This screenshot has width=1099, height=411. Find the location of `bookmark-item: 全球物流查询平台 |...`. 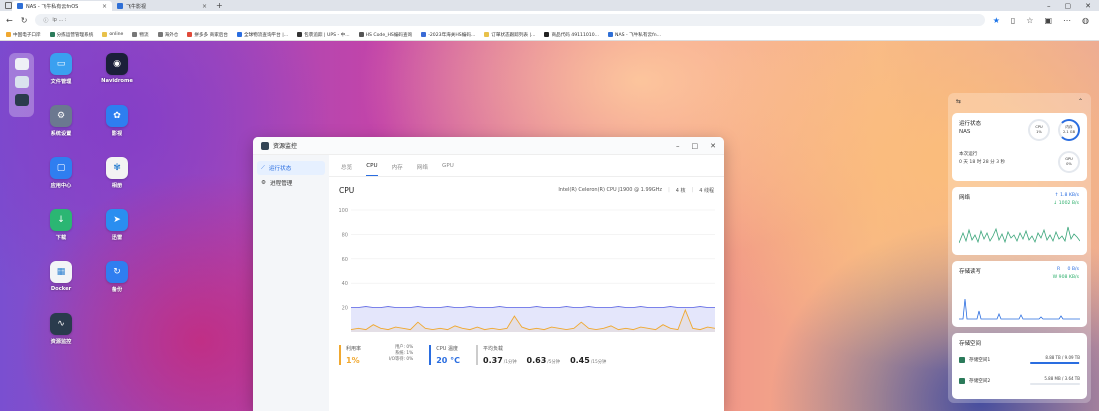

bookmark-item: 全球物流查询平台 |... is located at coordinates (262, 35).